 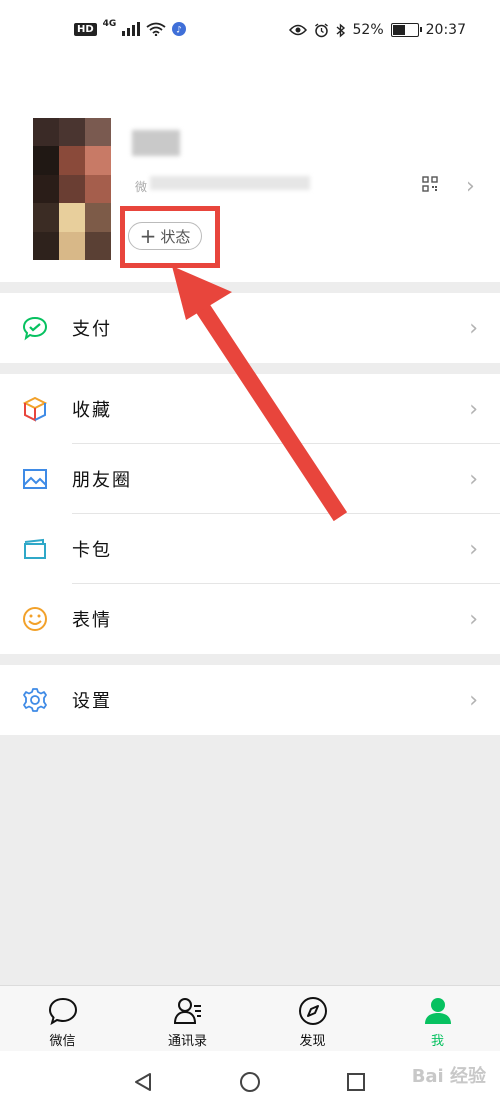 I want to click on compass-icon, so click(x=313, y=1011).